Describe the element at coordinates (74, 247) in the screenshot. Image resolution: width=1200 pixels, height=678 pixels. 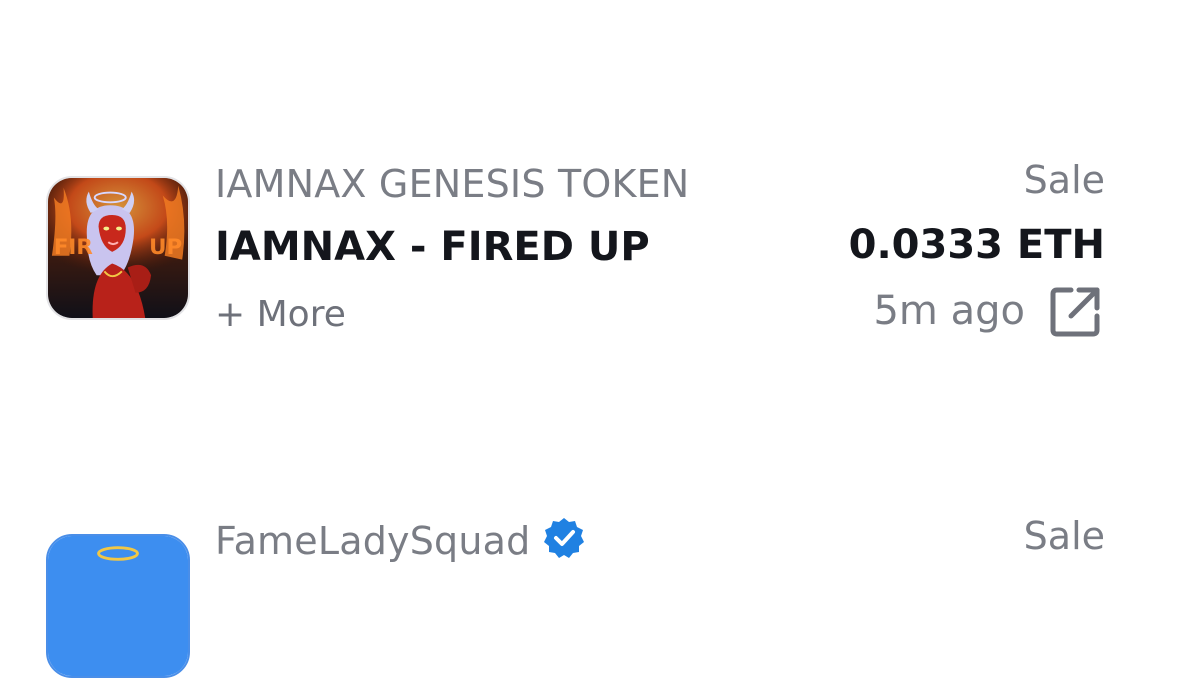
I see `svg-text: FIR` at that location.